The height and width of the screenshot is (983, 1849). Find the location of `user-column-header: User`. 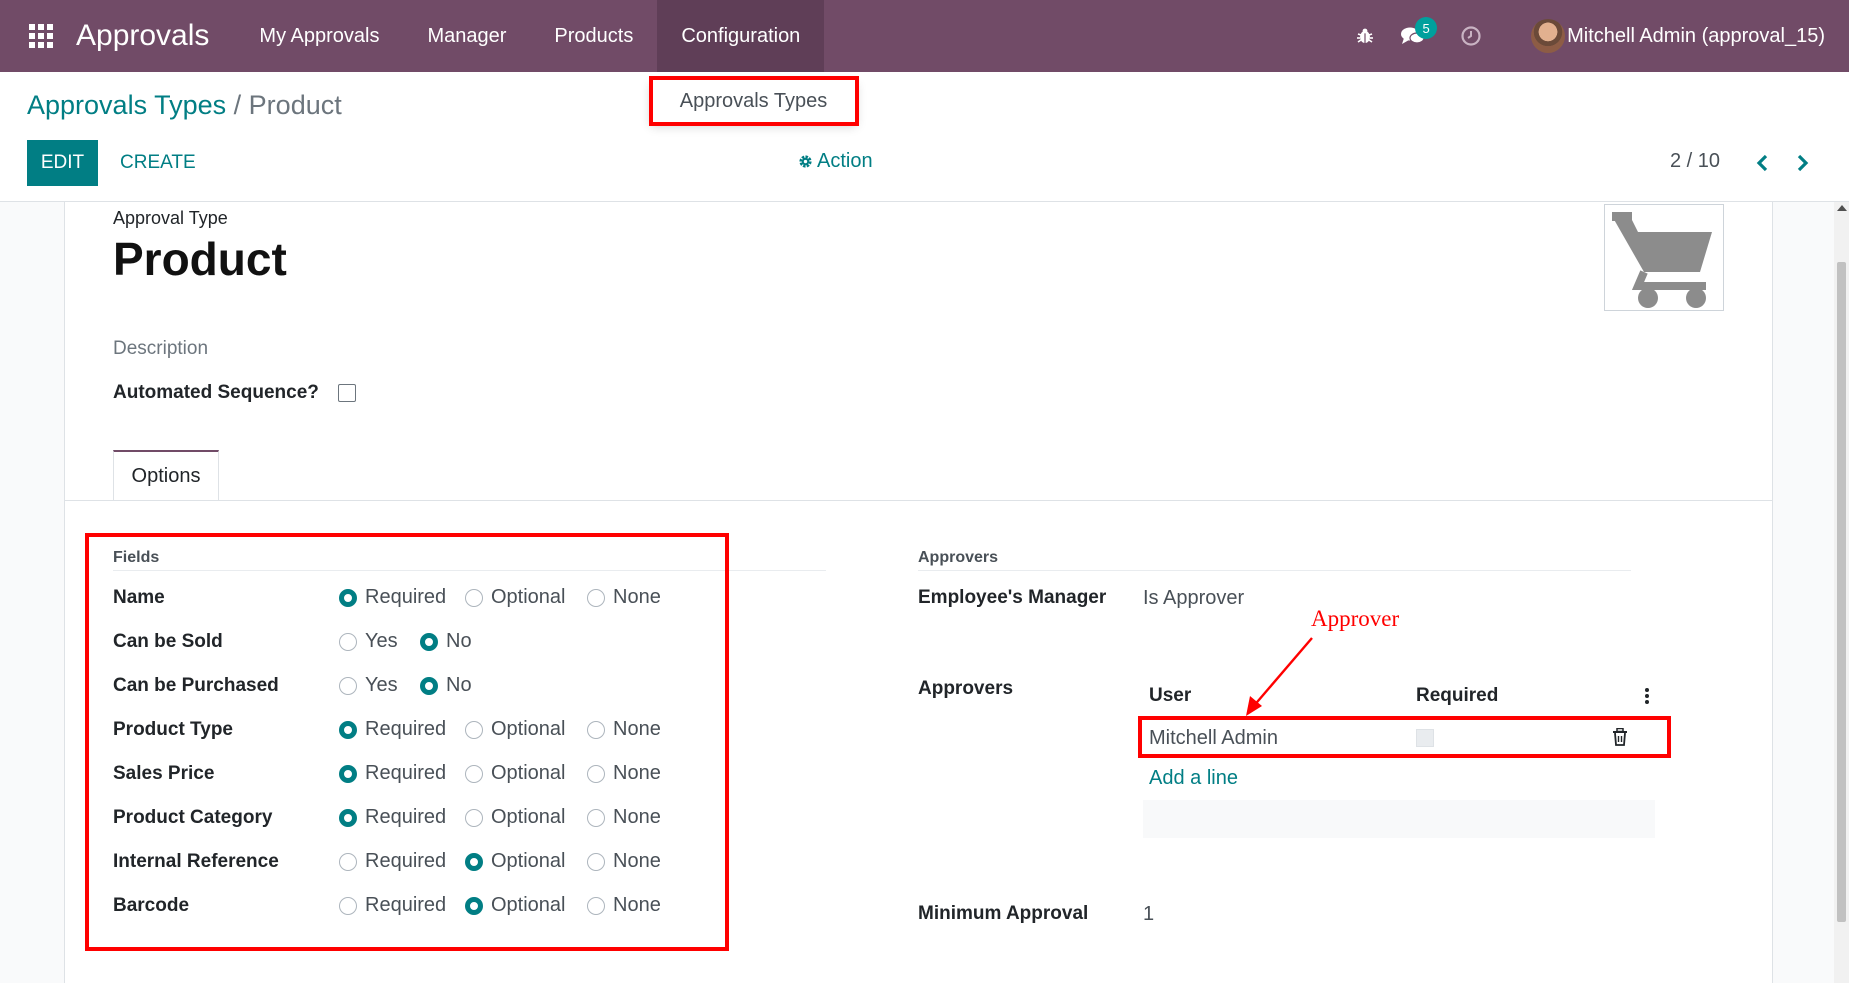

user-column-header: User is located at coordinates (1170, 696).